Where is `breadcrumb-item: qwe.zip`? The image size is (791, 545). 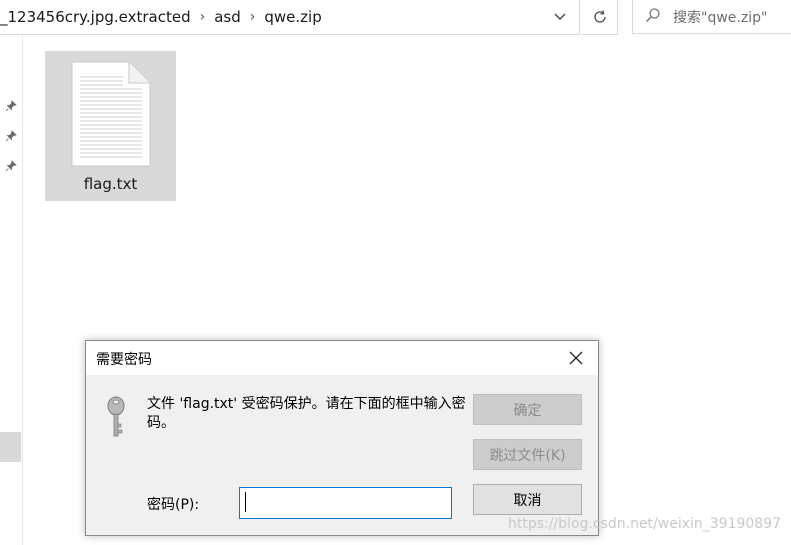 breadcrumb-item: qwe.zip is located at coordinates (292, 17).